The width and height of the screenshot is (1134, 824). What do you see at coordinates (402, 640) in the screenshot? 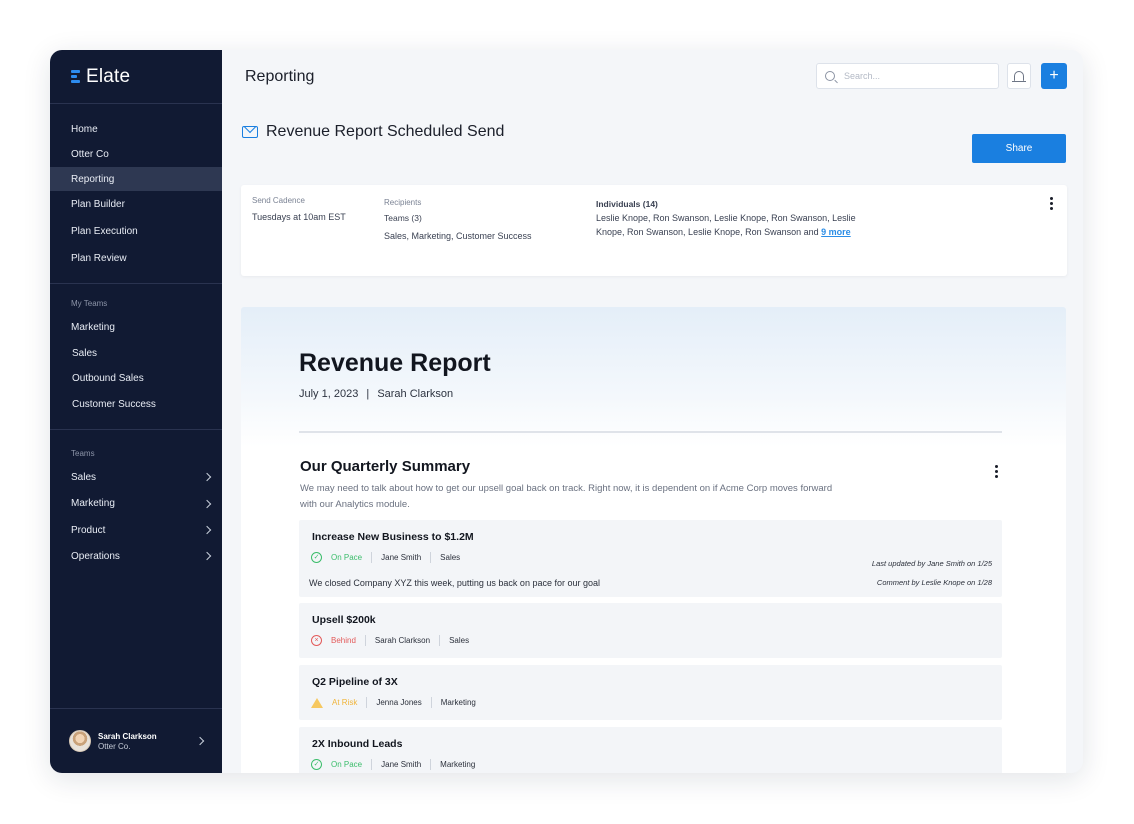
I see `goal-owner: Sarah Clarkson` at bounding box center [402, 640].